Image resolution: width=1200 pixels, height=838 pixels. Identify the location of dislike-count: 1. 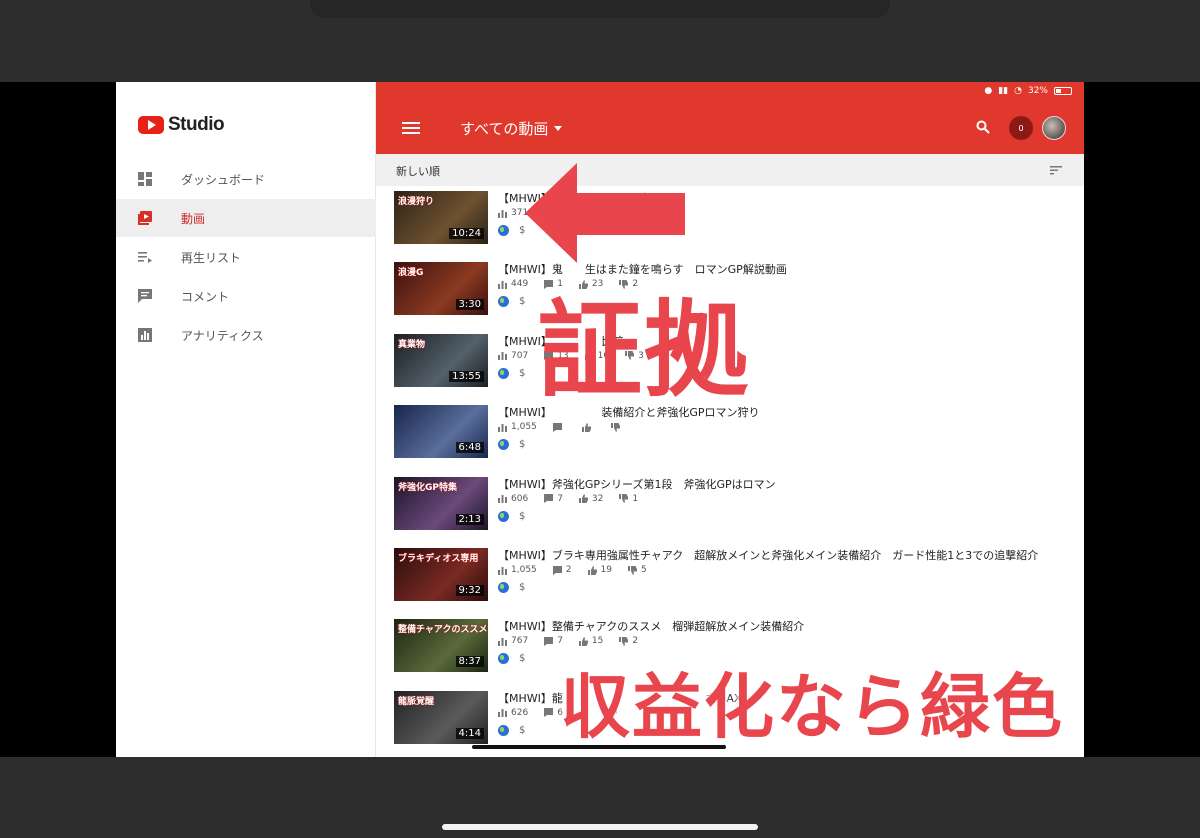
(635, 498).